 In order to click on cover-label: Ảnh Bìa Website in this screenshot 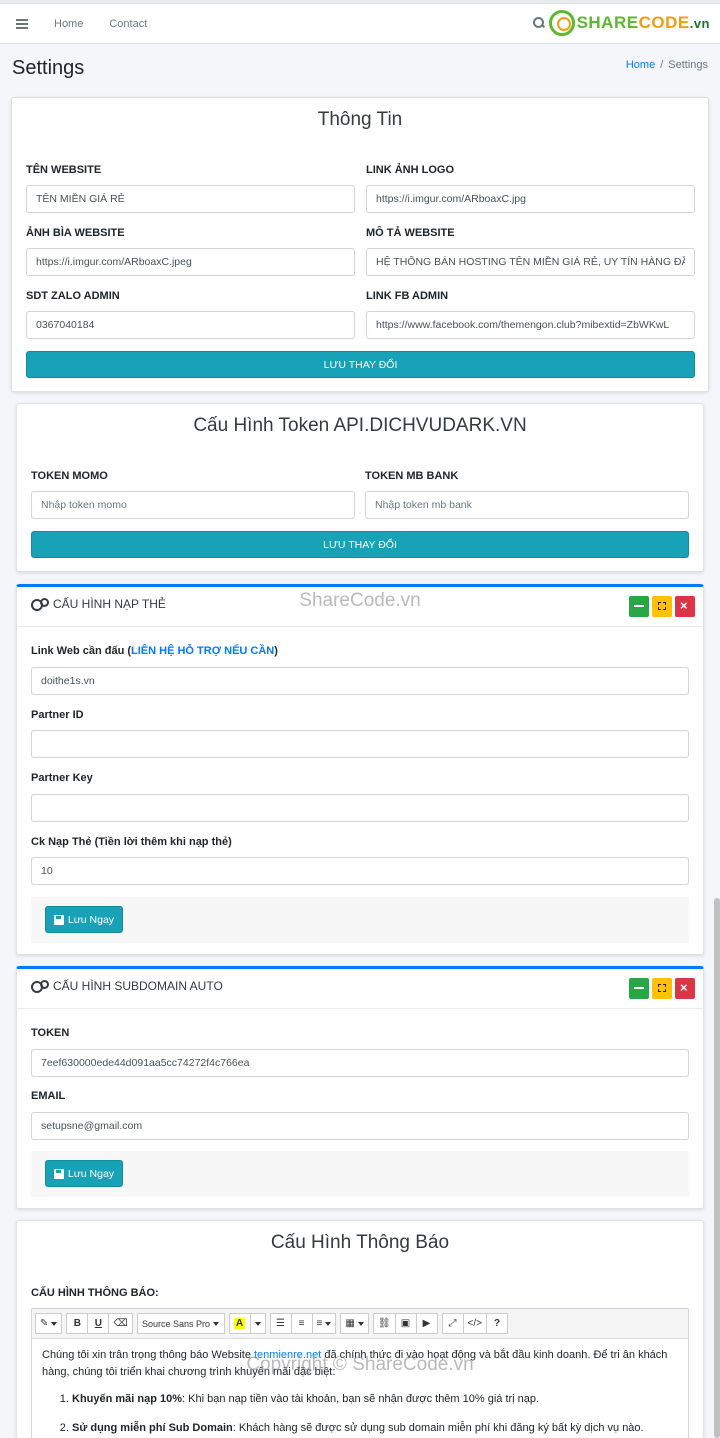, I will do `click(75, 233)`.